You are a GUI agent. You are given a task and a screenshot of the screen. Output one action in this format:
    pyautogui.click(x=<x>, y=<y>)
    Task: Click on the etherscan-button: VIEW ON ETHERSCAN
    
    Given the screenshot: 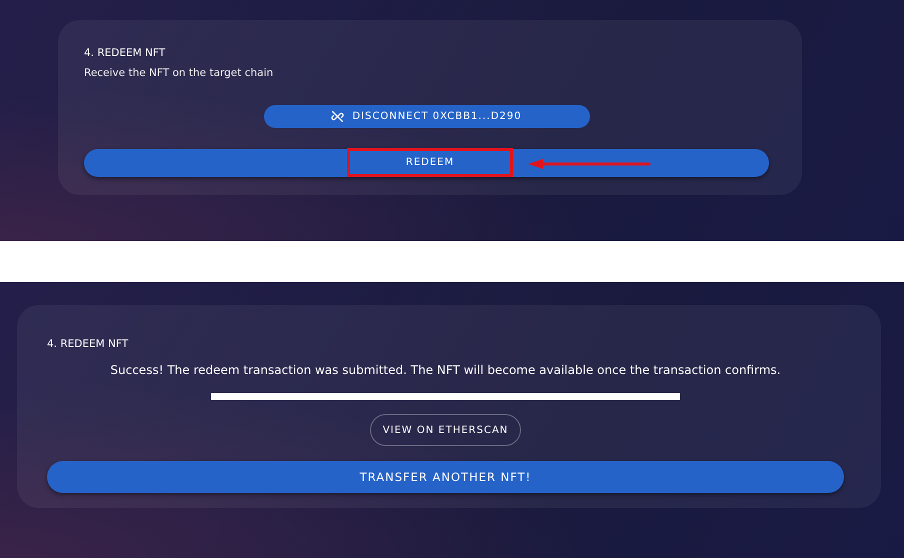 What is the action you would take?
    pyautogui.click(x=446, y=430)
    